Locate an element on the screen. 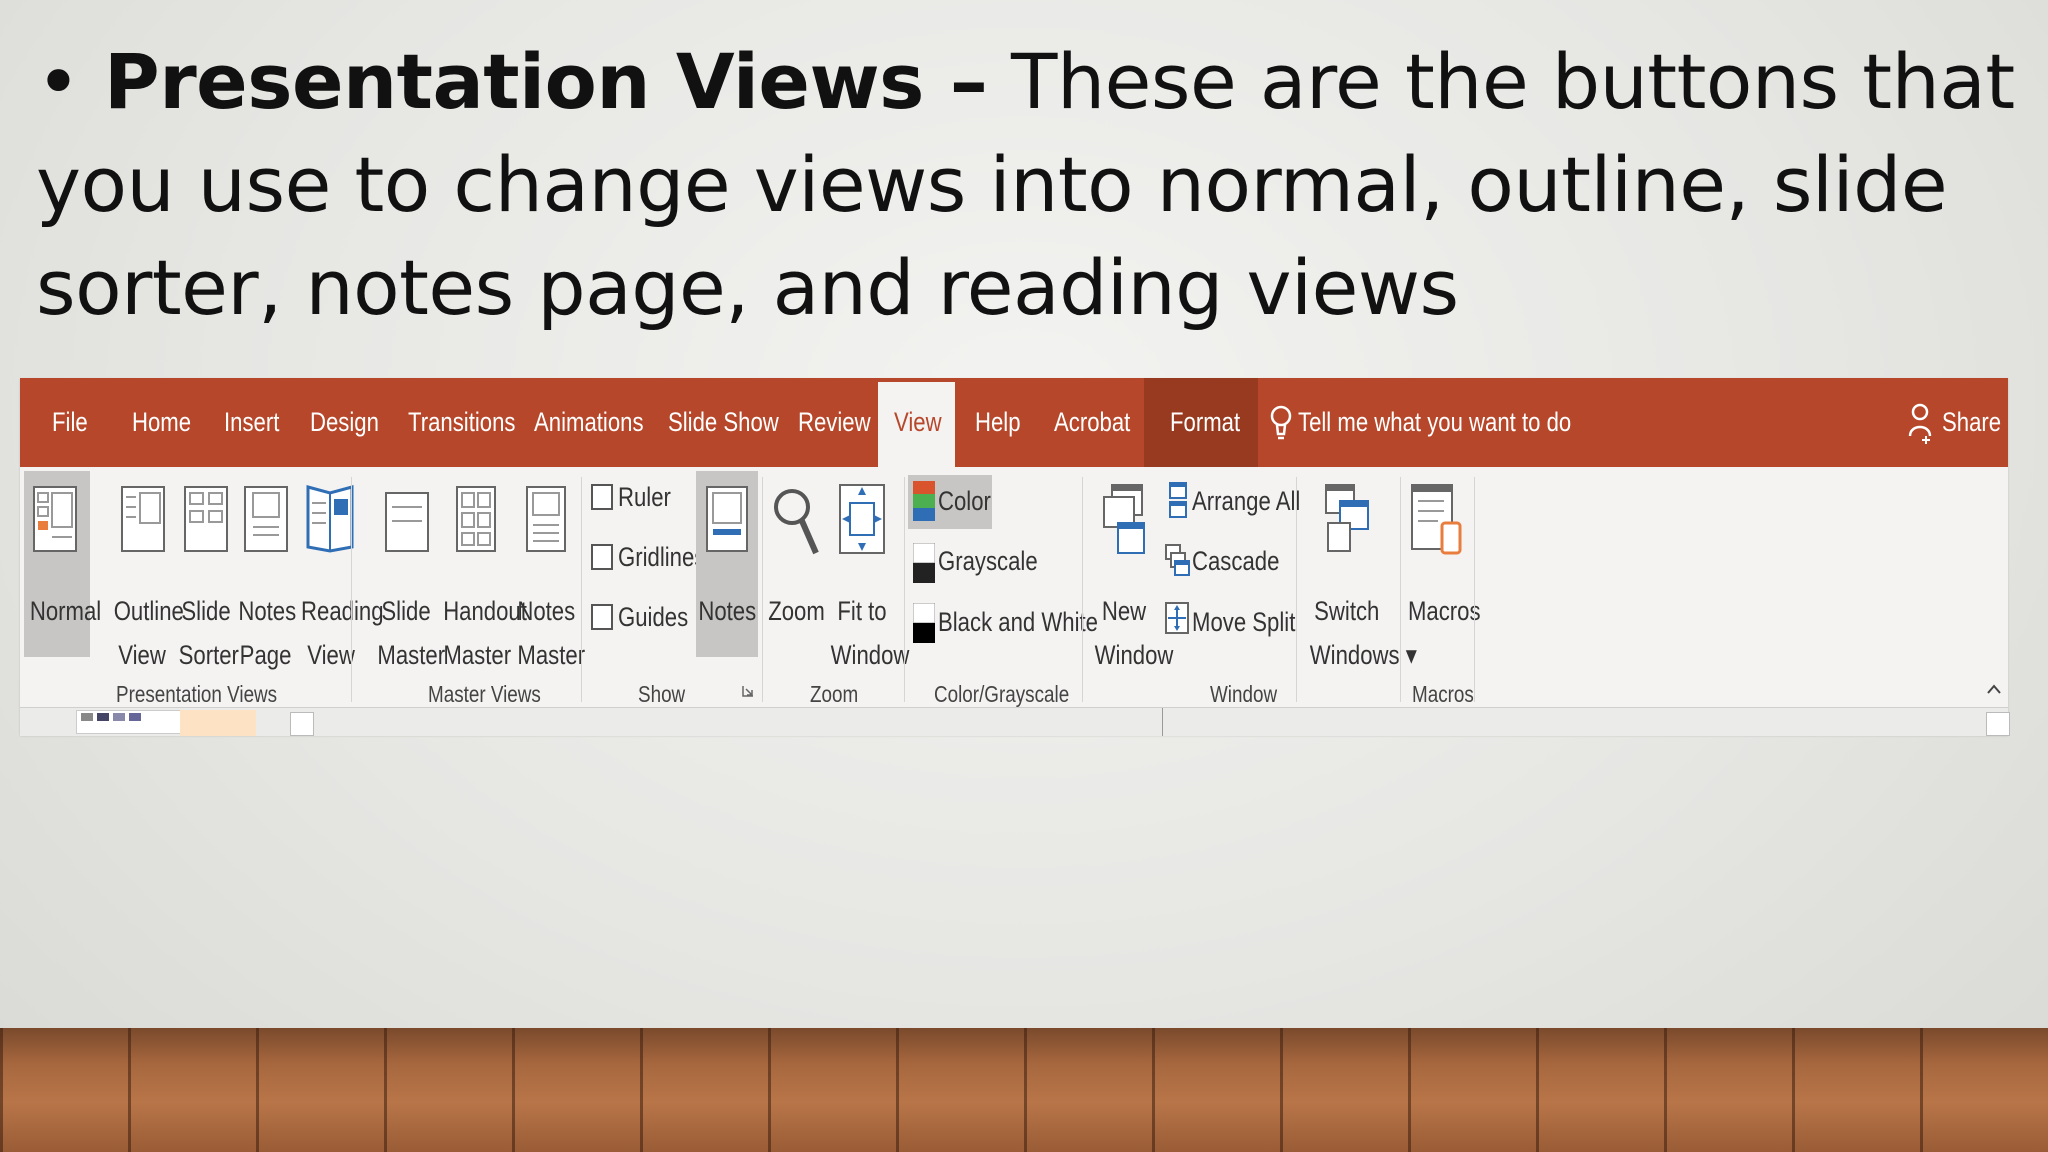 The width and height of the screenshot is (2048, 1152). slide-master-label-2: Master is located at coordinates (407, 655).